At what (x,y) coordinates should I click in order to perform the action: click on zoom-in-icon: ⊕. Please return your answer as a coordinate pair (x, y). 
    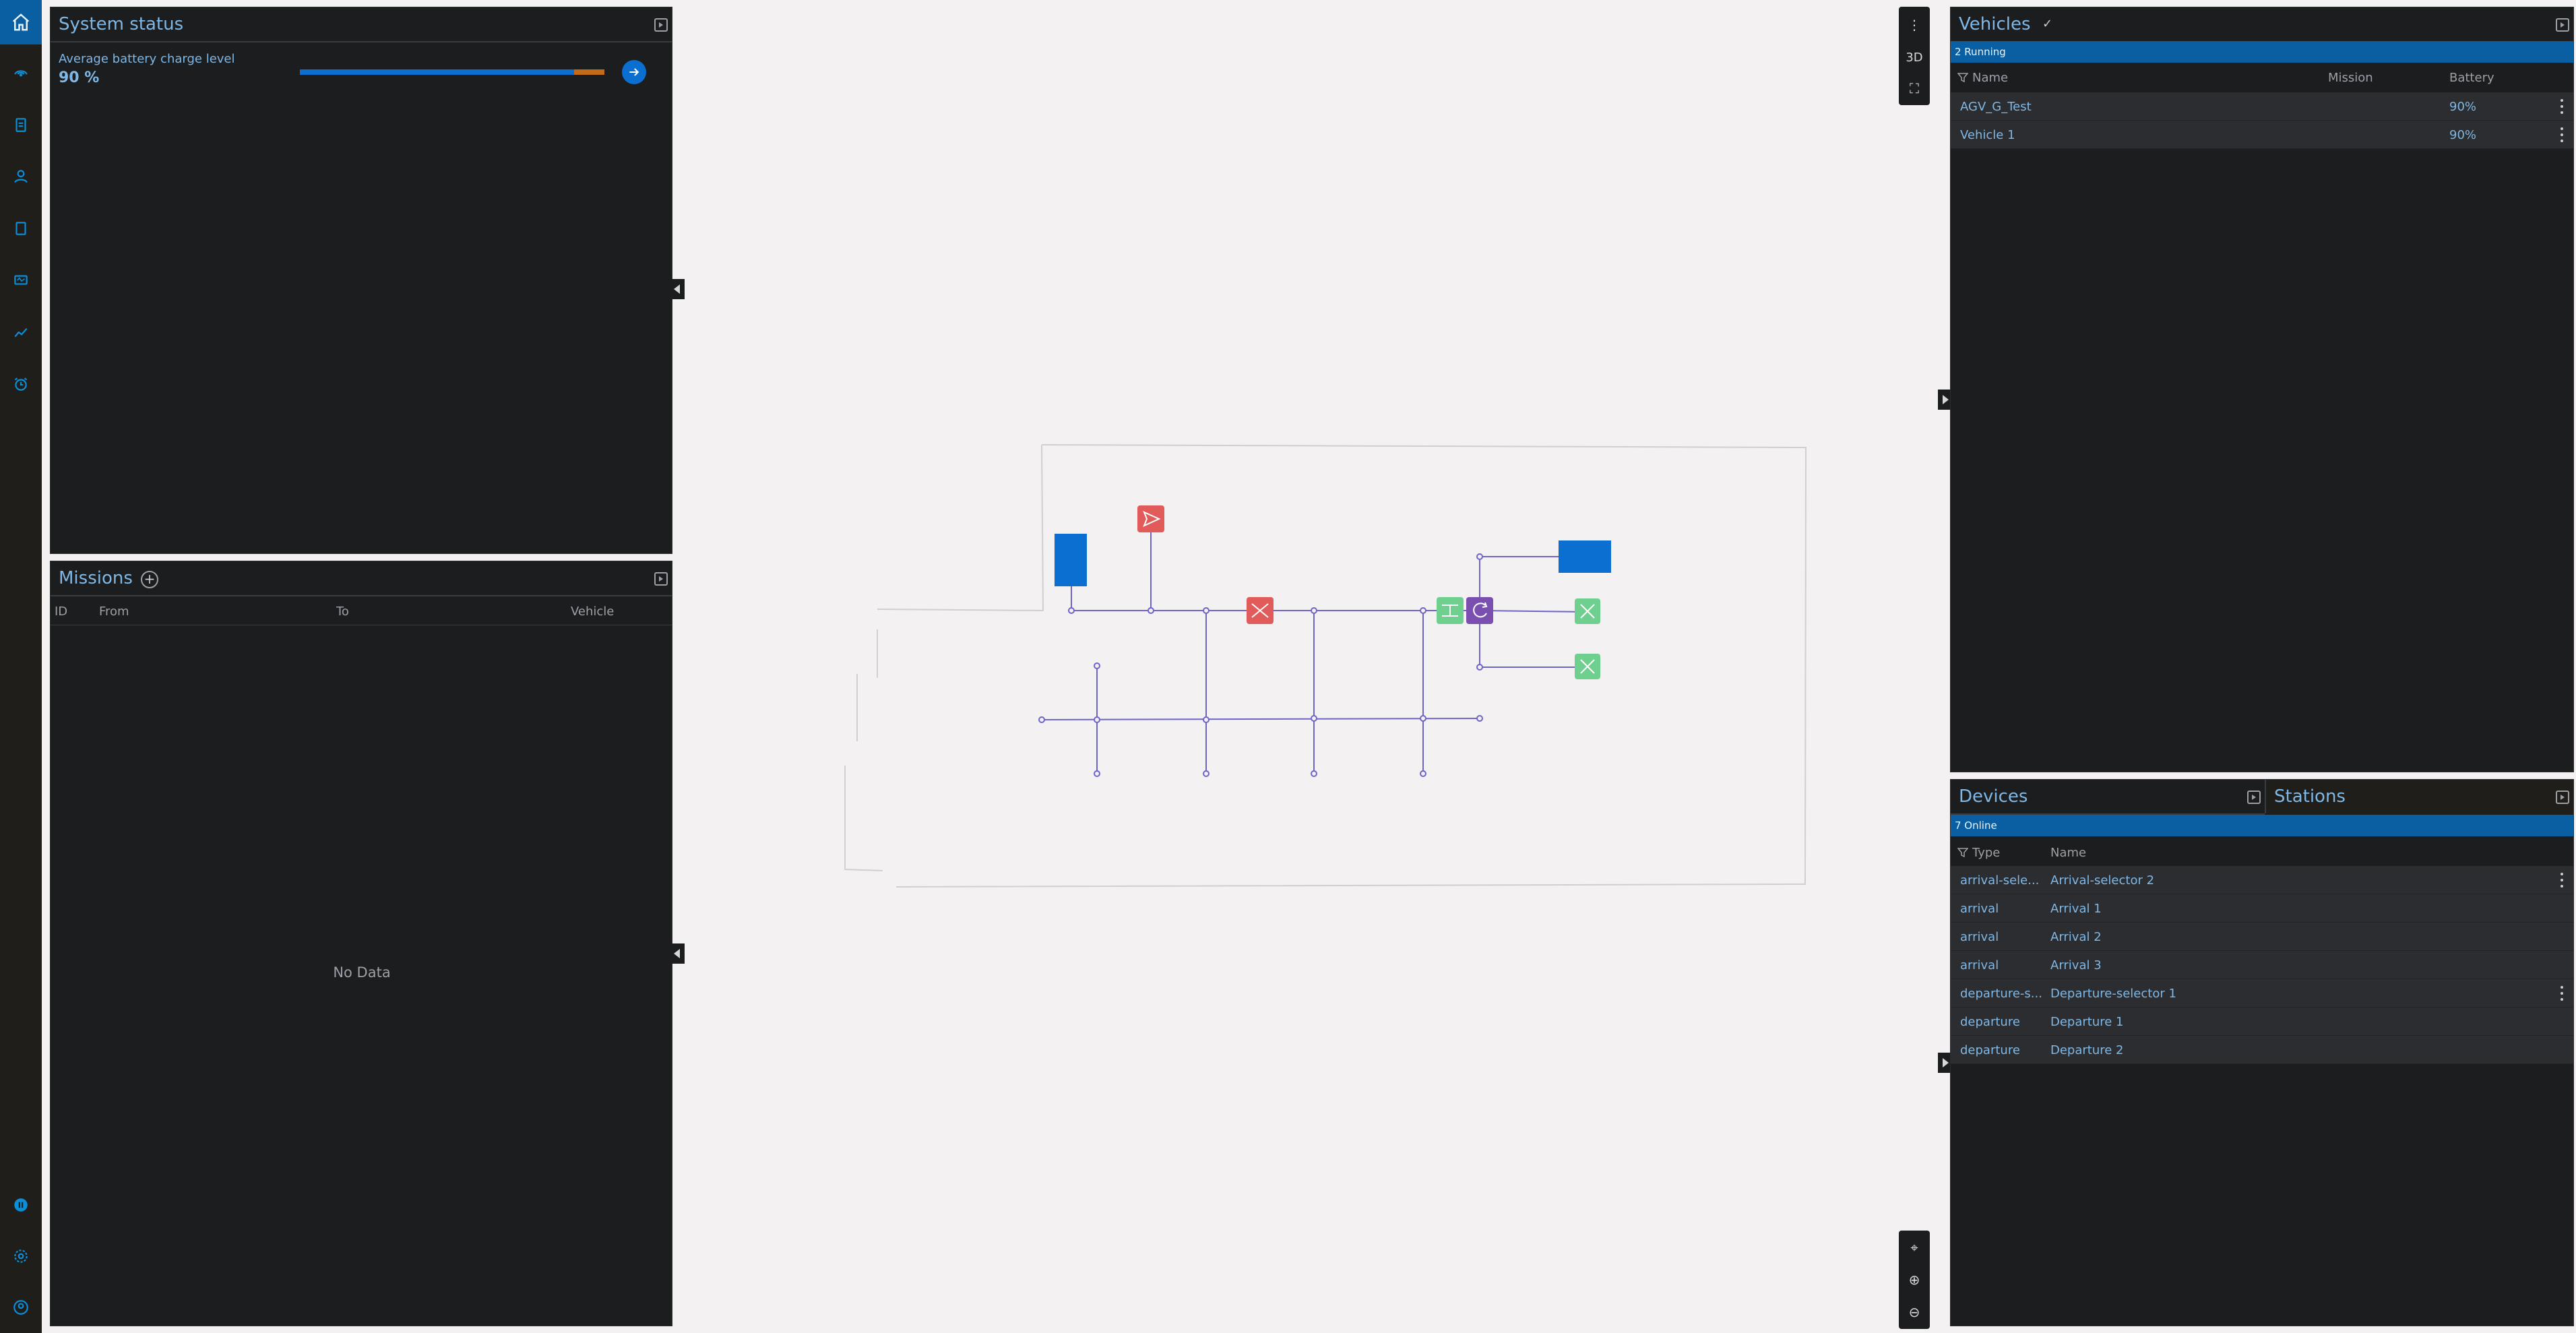
    Looking at the image, I should click on (1914, 1279).